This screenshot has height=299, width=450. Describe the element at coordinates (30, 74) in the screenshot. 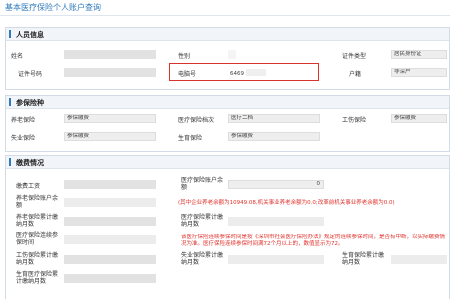

I see `id-number-label: 证件号码` at that location.